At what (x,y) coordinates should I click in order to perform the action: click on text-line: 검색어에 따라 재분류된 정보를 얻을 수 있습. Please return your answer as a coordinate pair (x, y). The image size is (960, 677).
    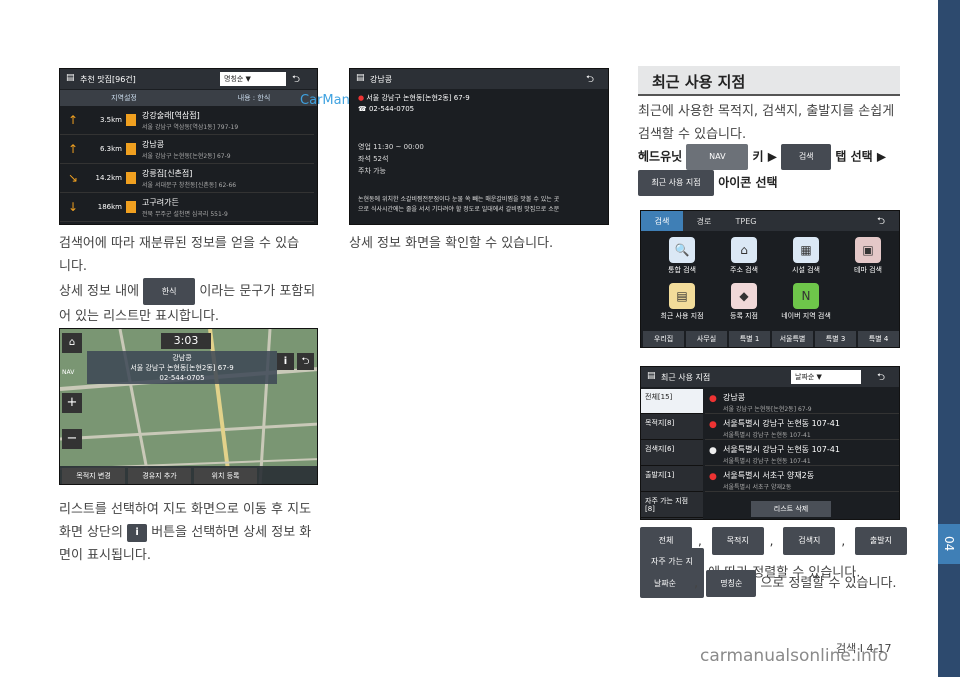
    Looking at the image, I should click on (179, 243).